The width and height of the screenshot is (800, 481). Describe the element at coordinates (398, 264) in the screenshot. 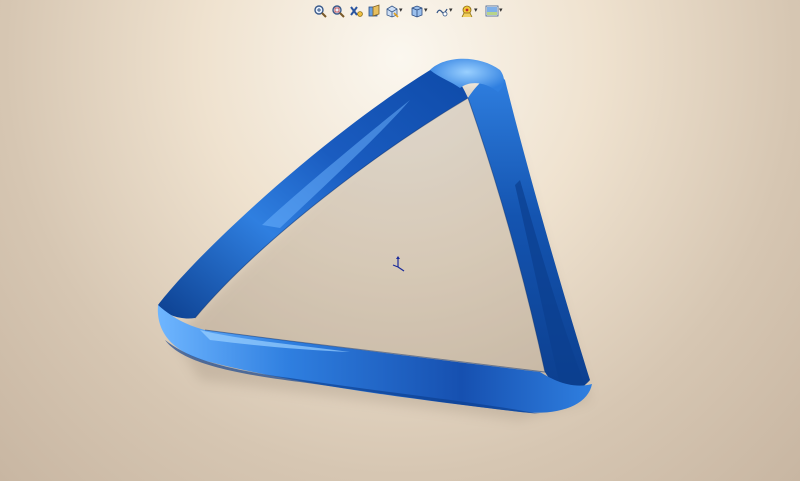

I see `origin-triad-icon` at that location.